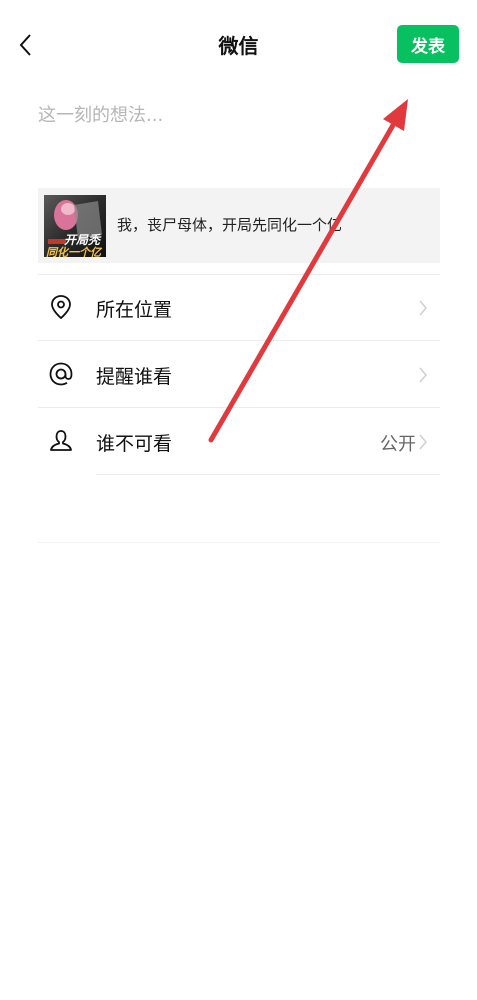 The image size is (477, 1000). I want to click on thought-input, so click(238, 115).